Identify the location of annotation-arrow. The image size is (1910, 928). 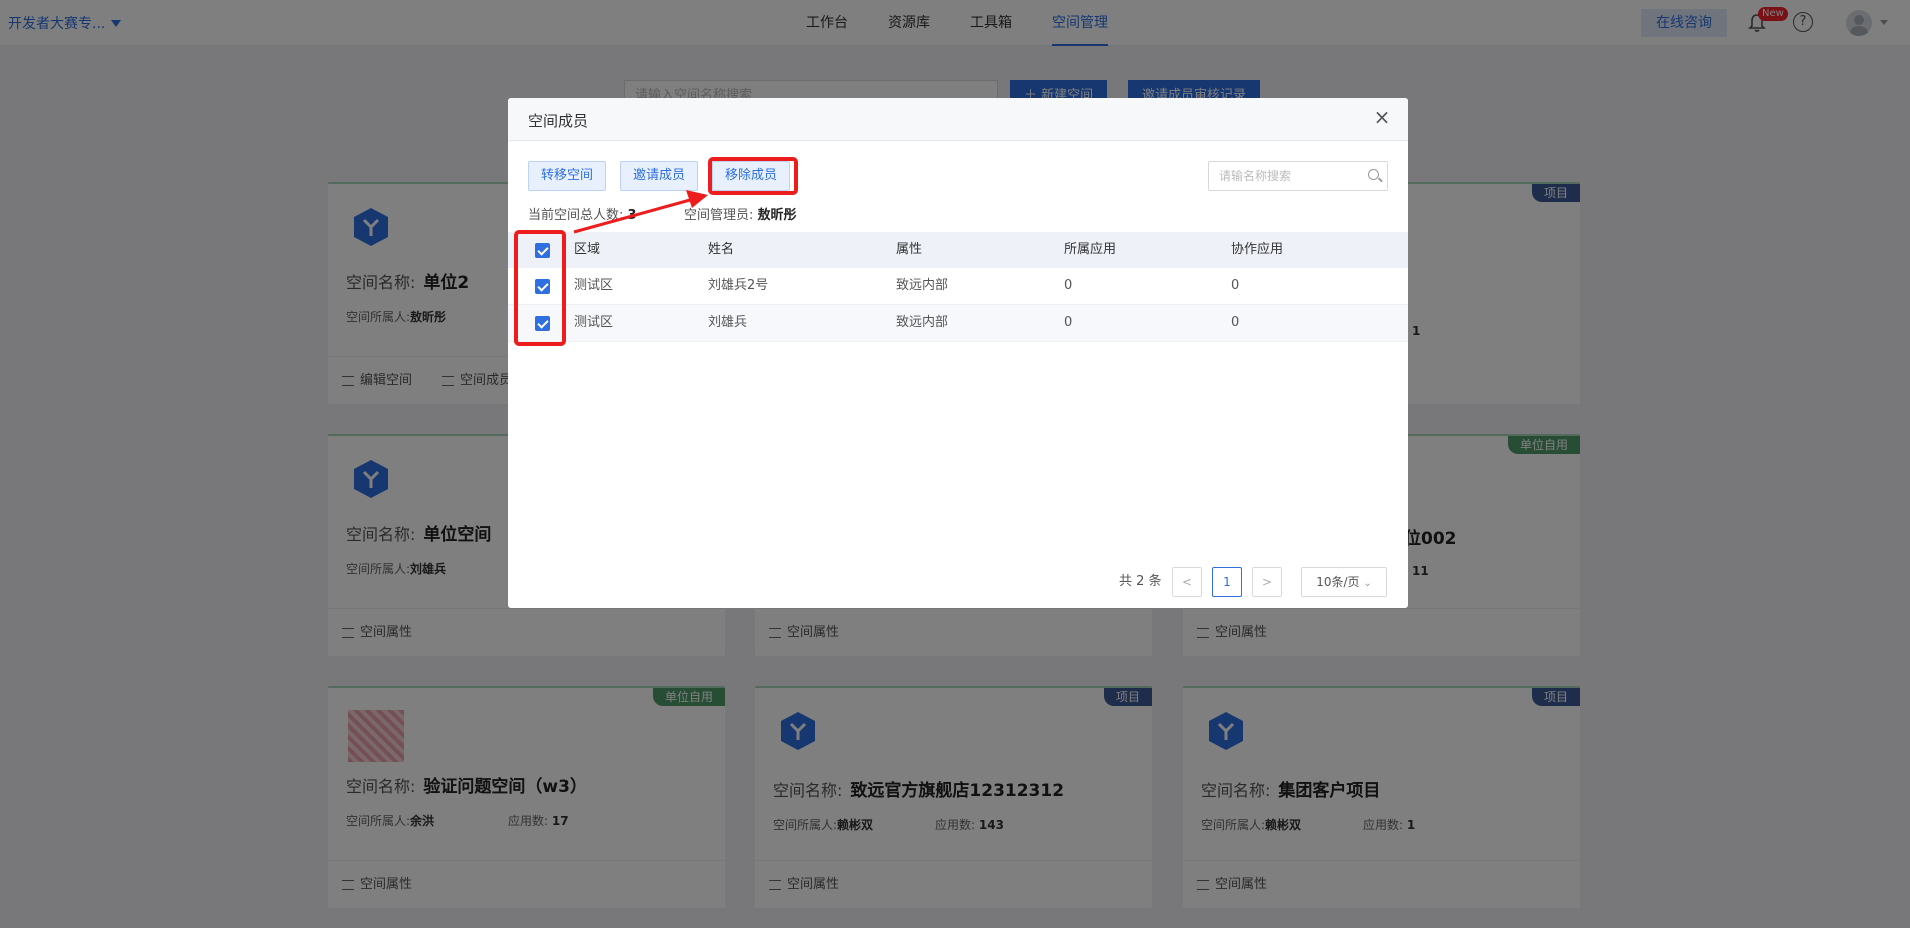
(640, 212).